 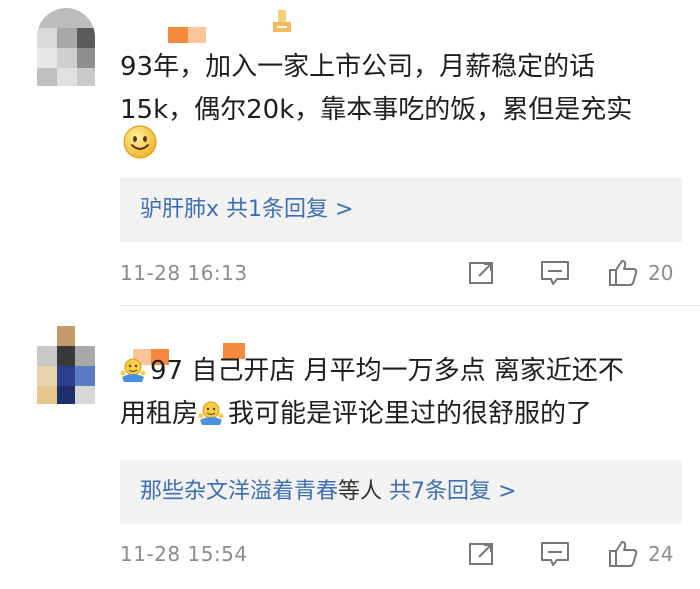 What do you see at coordinates (289, 209) in the screenshot?
I see `reply-count-link: 共1条回复 >` at bounding box center [289, 209].